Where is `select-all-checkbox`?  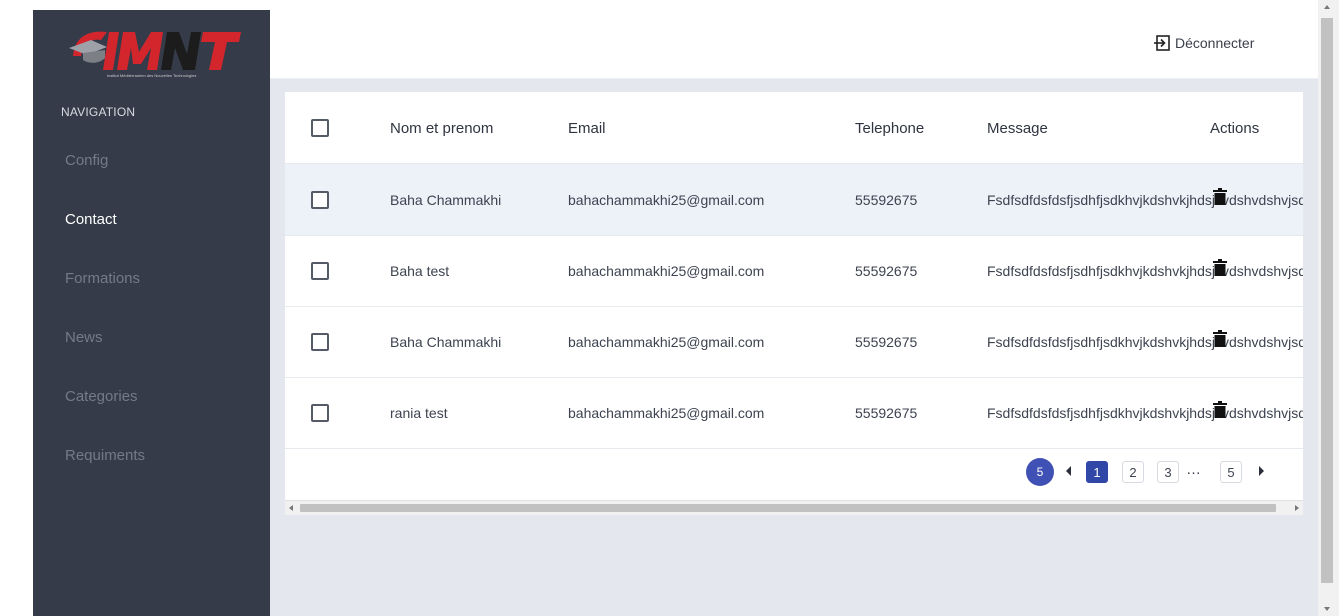 select-all-checkbox is located at coordinates (320, 128).